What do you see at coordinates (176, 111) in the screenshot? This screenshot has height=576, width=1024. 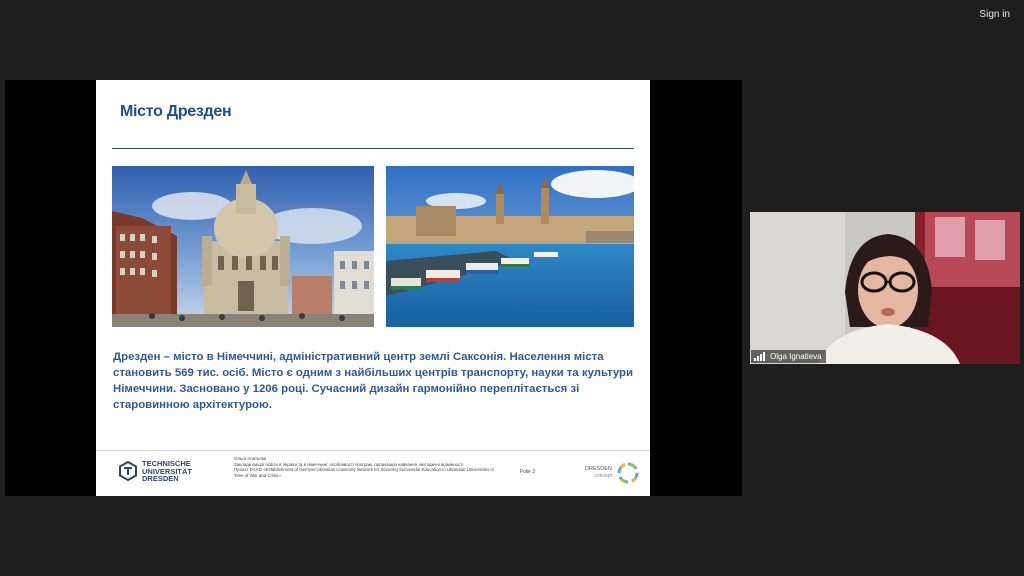 I see `slide-title: Місто Дрезден` at bounding box center [176, 111].